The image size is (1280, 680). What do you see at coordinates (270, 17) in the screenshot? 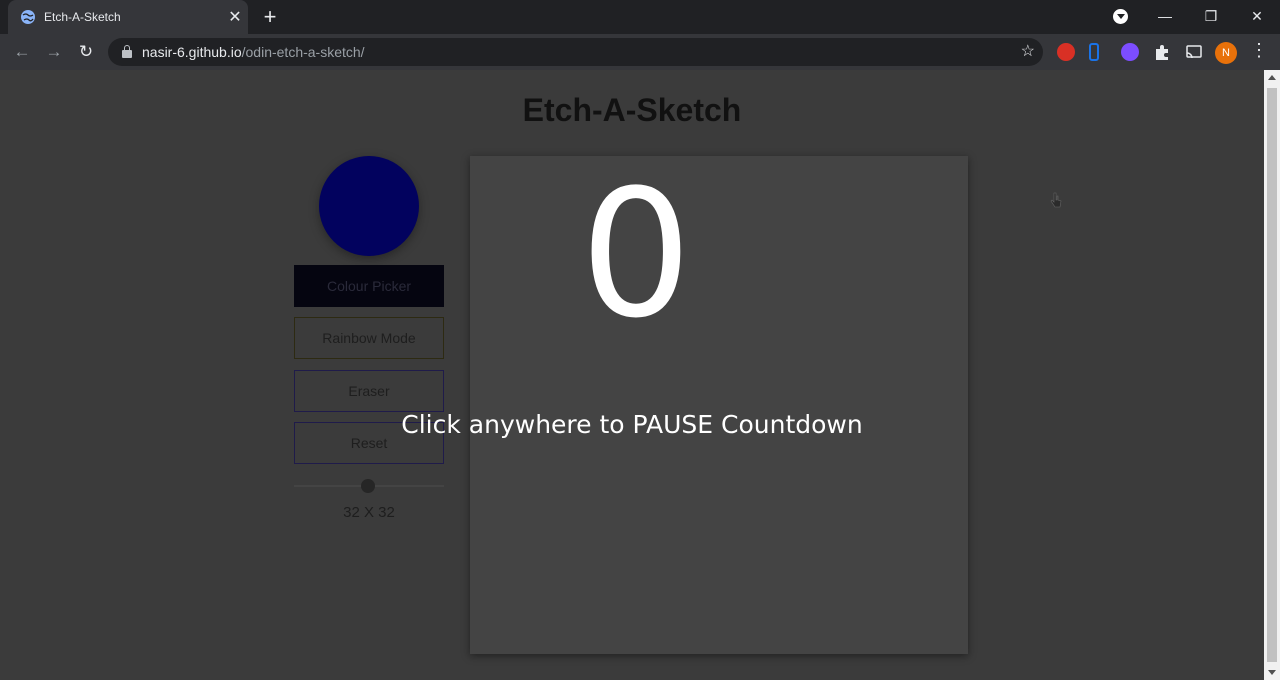
I see `new-tab-button: +` at bounding box center [270, 17].